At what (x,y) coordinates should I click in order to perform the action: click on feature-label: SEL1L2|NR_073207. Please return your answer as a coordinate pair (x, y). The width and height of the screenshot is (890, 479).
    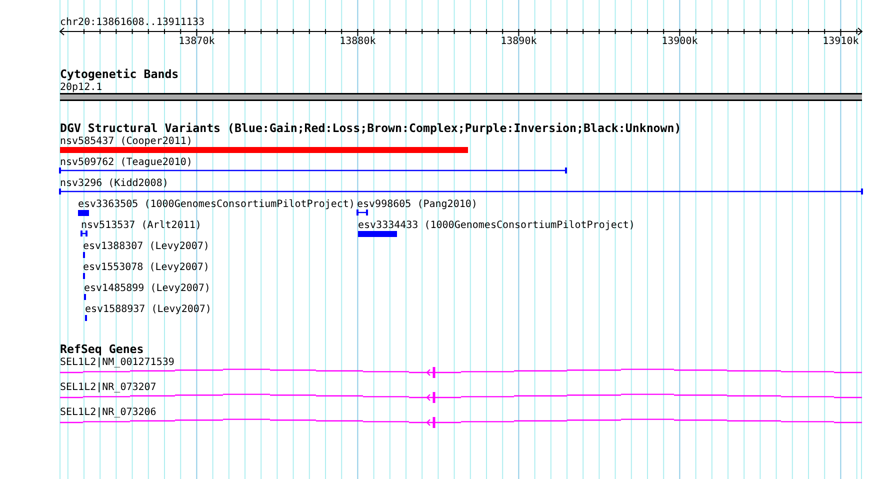
    Looking at the image, I should click on (108, 387).